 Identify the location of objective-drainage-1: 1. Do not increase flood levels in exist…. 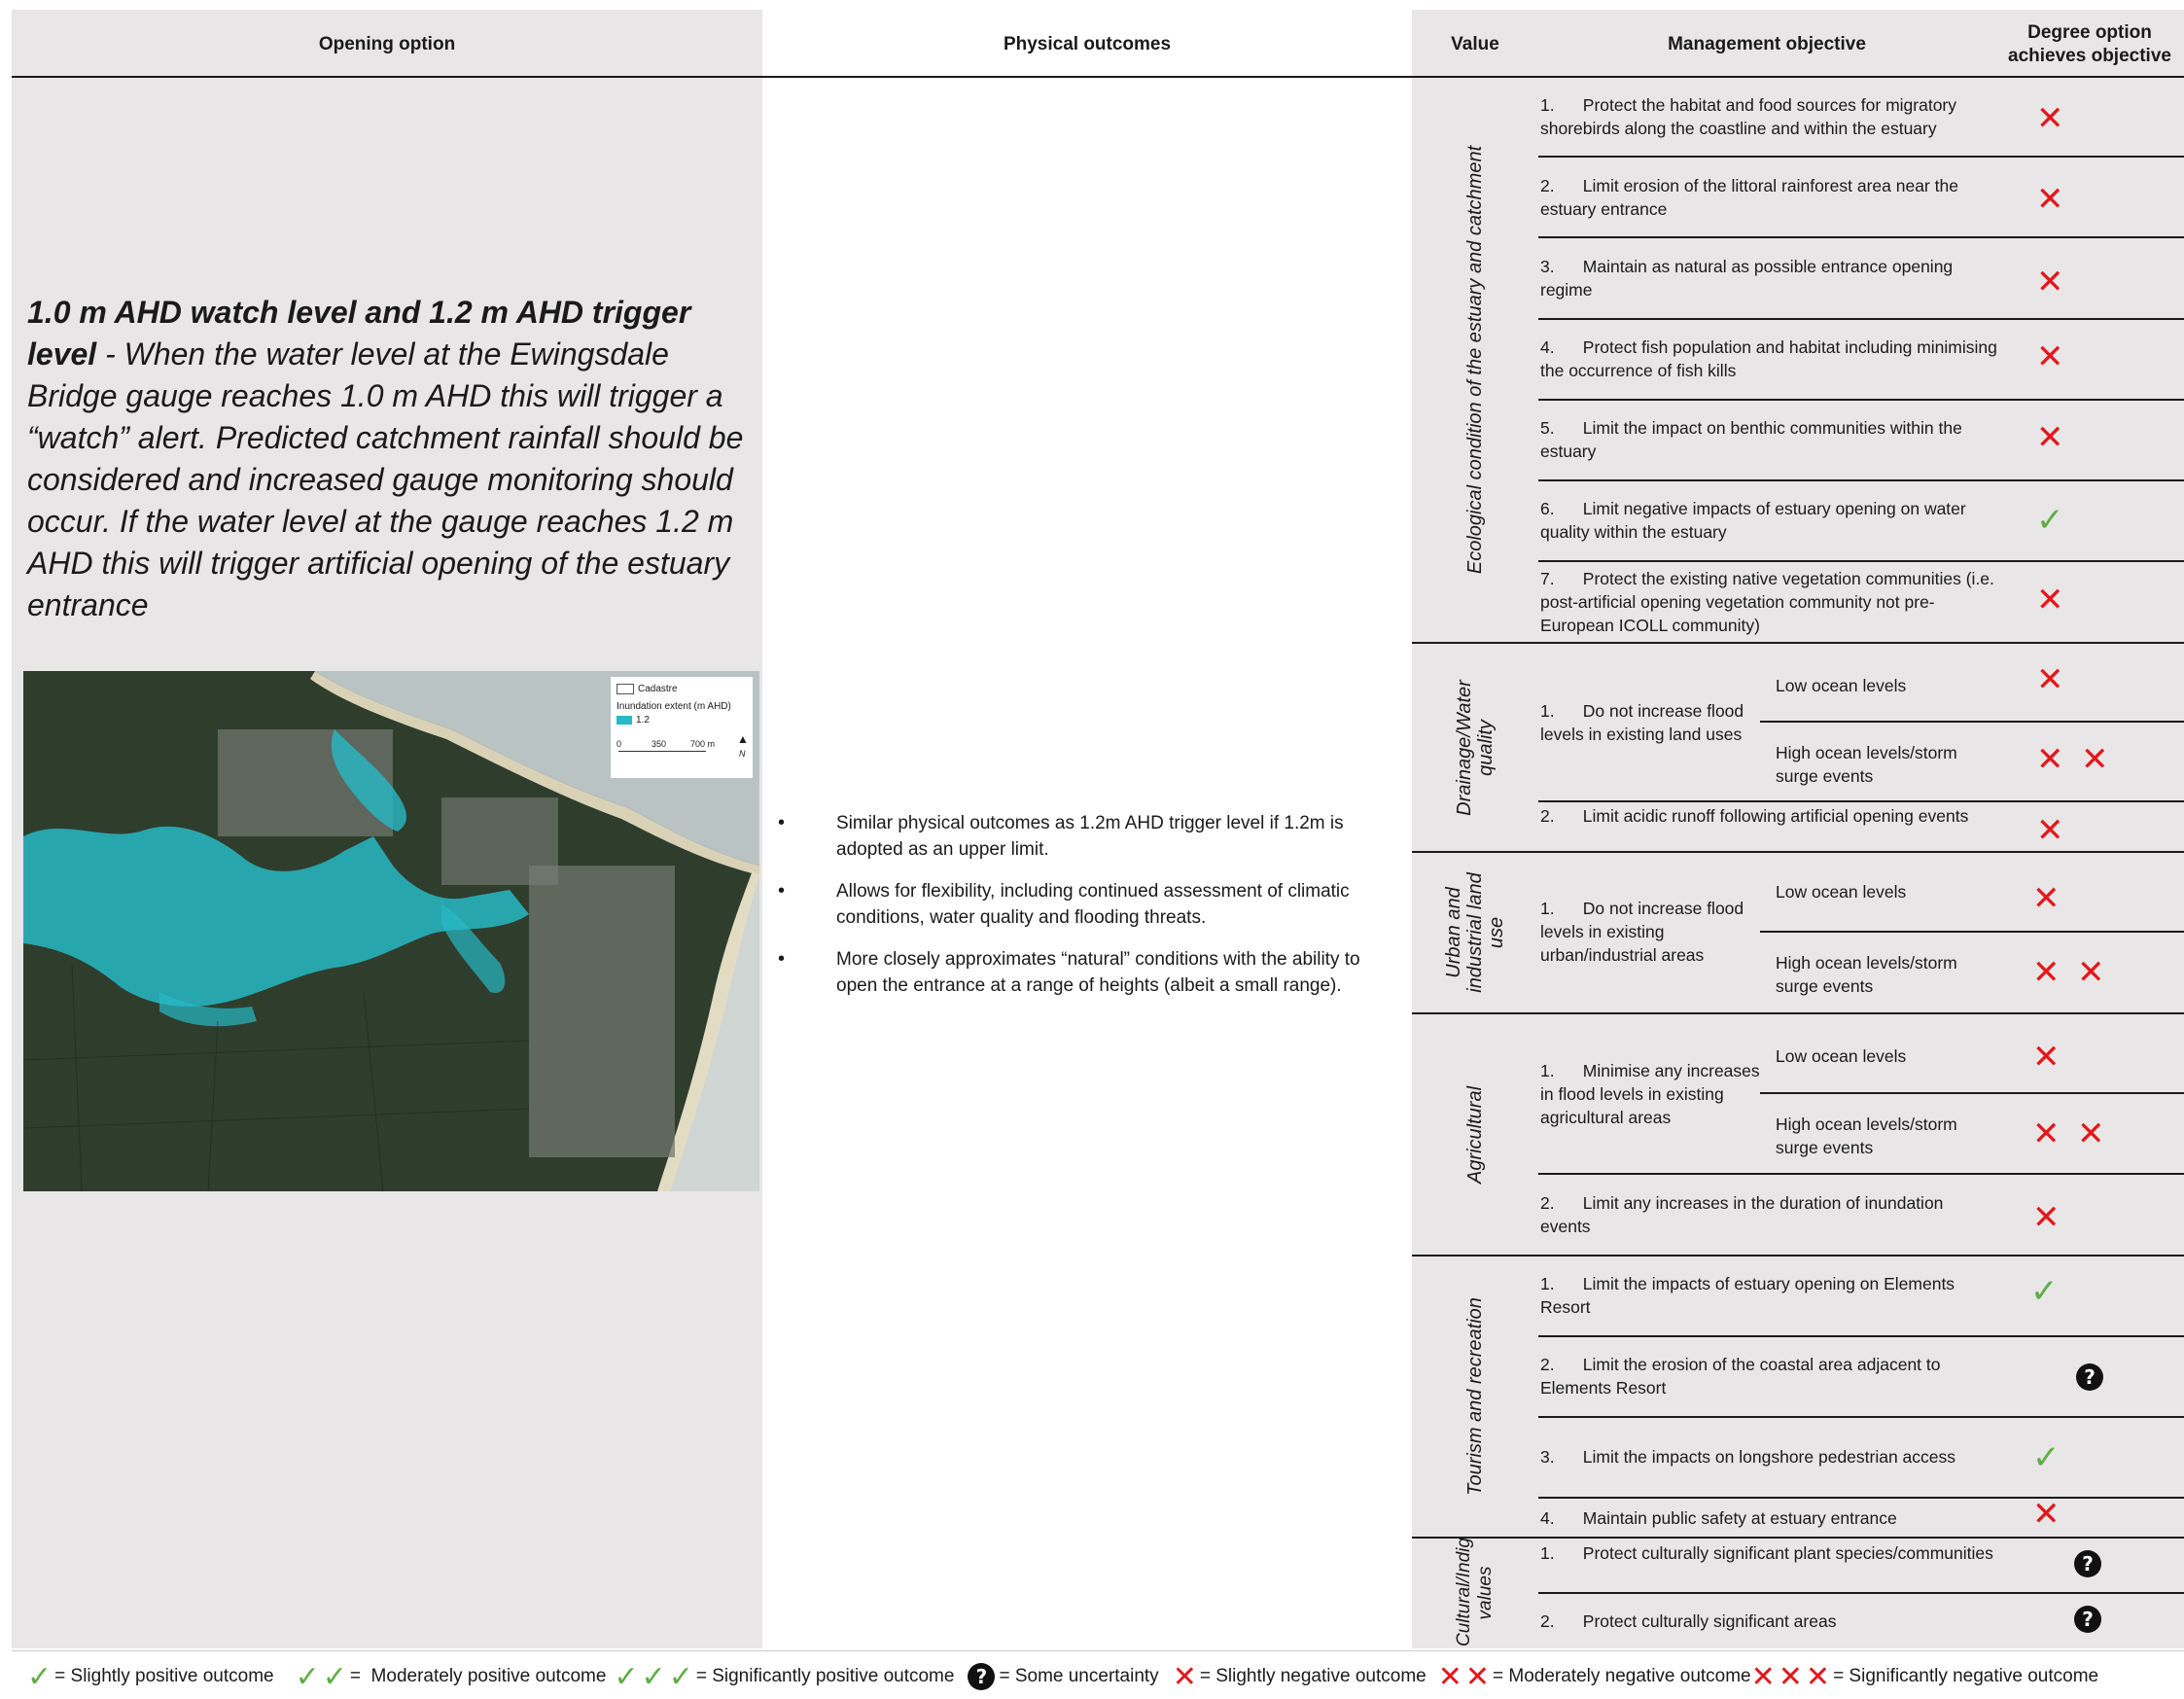
(1642, 722).